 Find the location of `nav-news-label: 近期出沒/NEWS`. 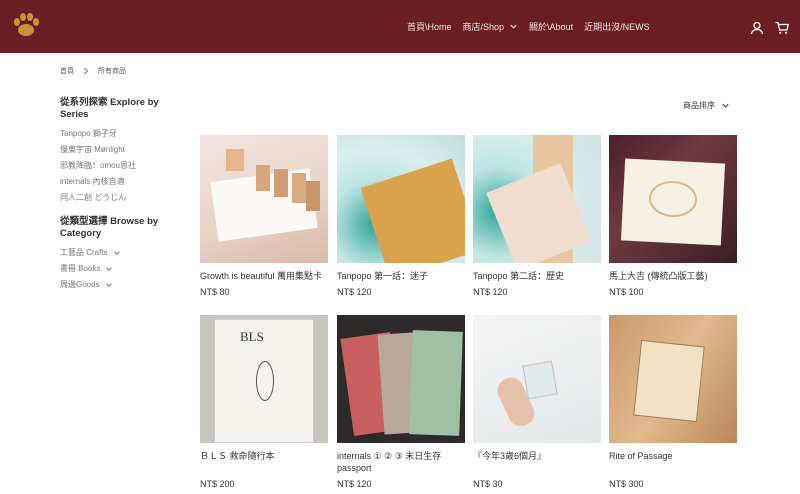

nav-news-label: 近期出沒/NEWS is located at coordinates (617, 27).